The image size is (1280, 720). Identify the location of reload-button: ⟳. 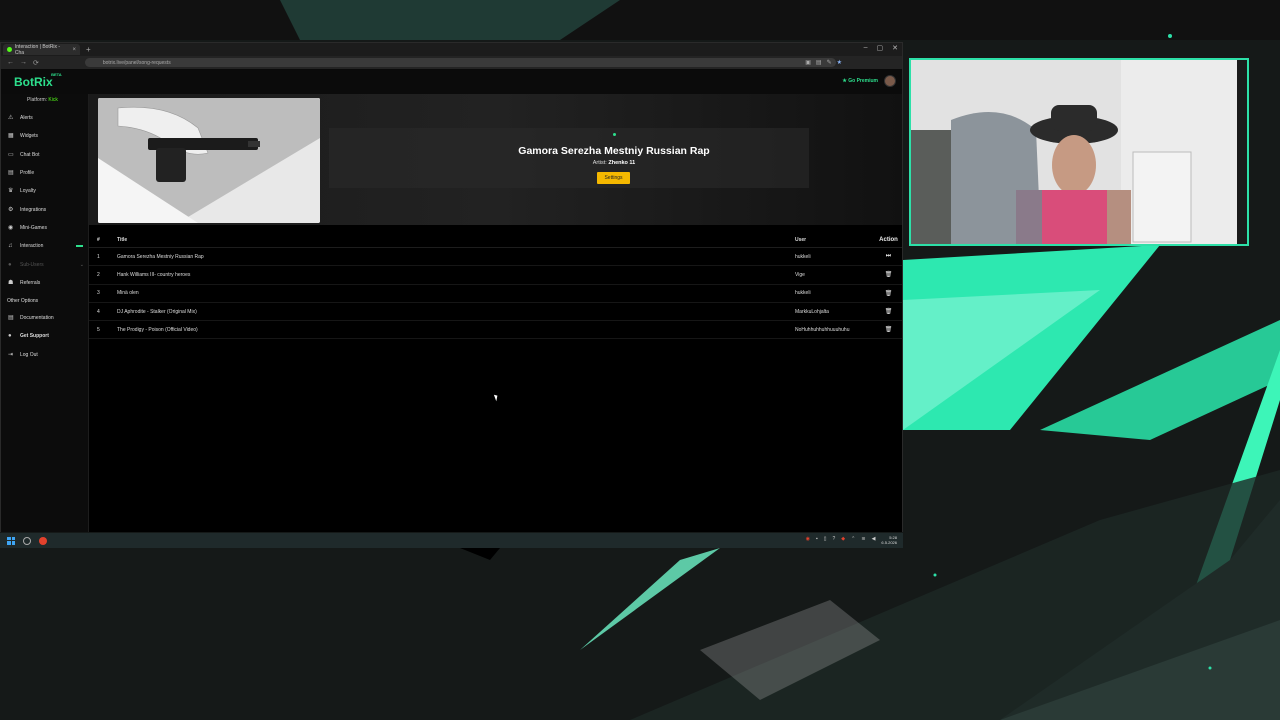
(36, 63).